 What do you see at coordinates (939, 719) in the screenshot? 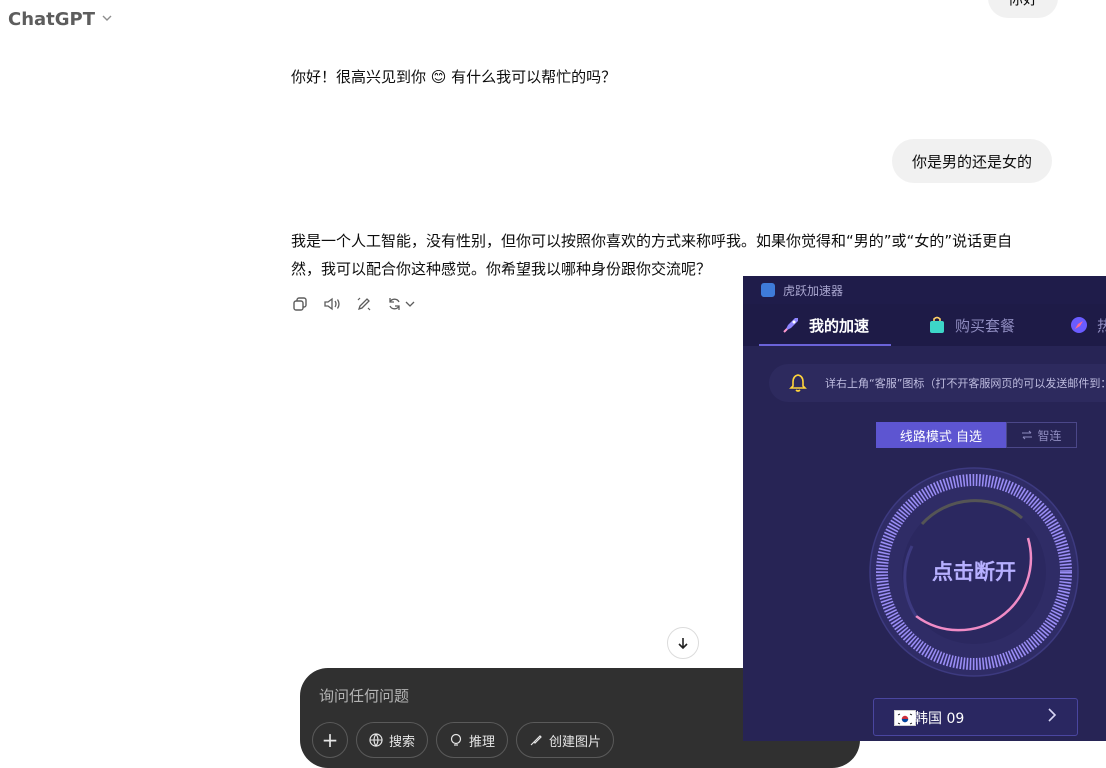
I see `region-label: 韩国 09` at bounding box center [939, 719].